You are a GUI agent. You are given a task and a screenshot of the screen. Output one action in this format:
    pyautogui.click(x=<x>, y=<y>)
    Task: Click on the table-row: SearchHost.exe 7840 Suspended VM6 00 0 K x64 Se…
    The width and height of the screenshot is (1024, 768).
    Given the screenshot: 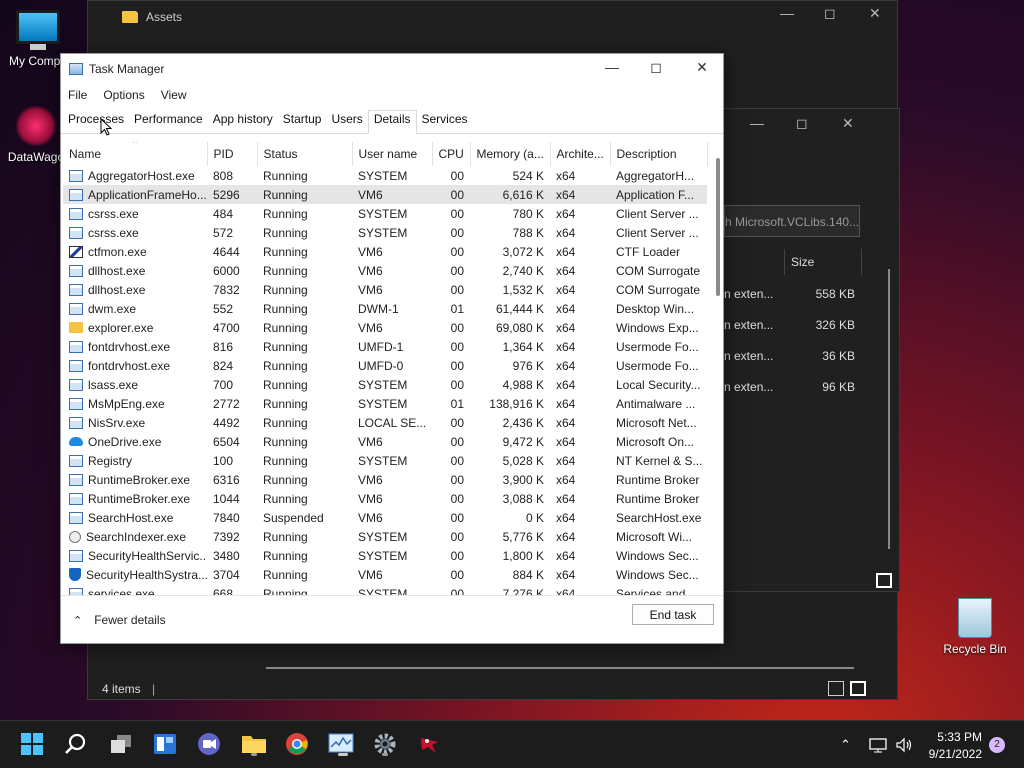 What is the action you would take?
    pyautogui.click(x=385, y=517)
    